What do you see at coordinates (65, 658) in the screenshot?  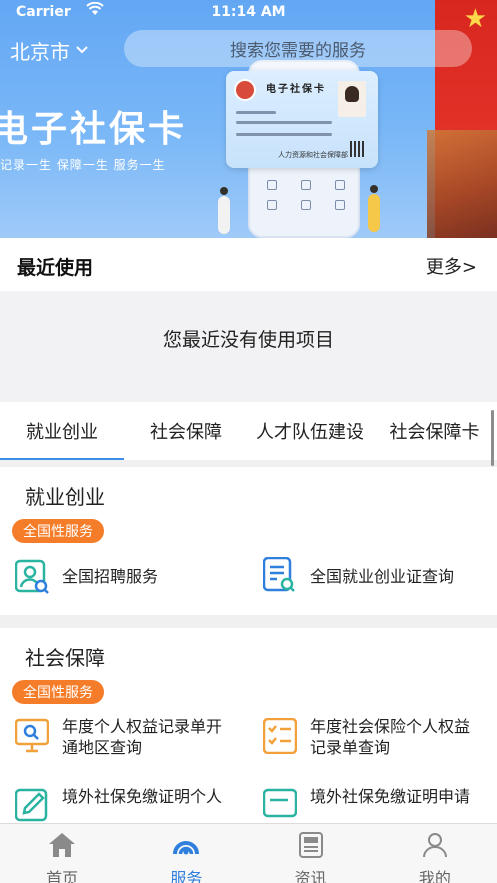 I see `section-title: 社会保障` at bounding box center [65, 658].